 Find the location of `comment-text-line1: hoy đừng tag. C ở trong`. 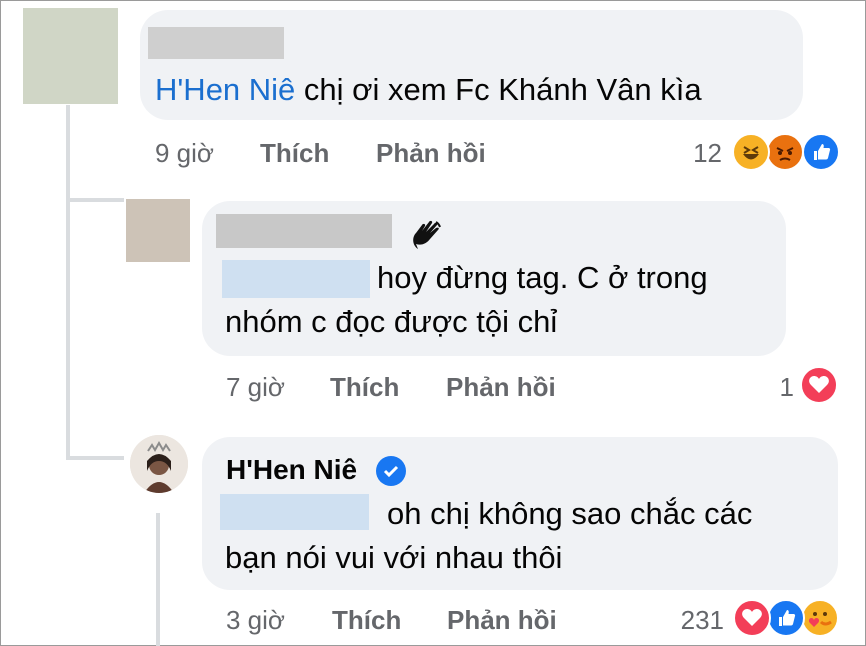

comment-text-line1: hoy đừng tag. C ở trong is located at coordinates (542, 277).